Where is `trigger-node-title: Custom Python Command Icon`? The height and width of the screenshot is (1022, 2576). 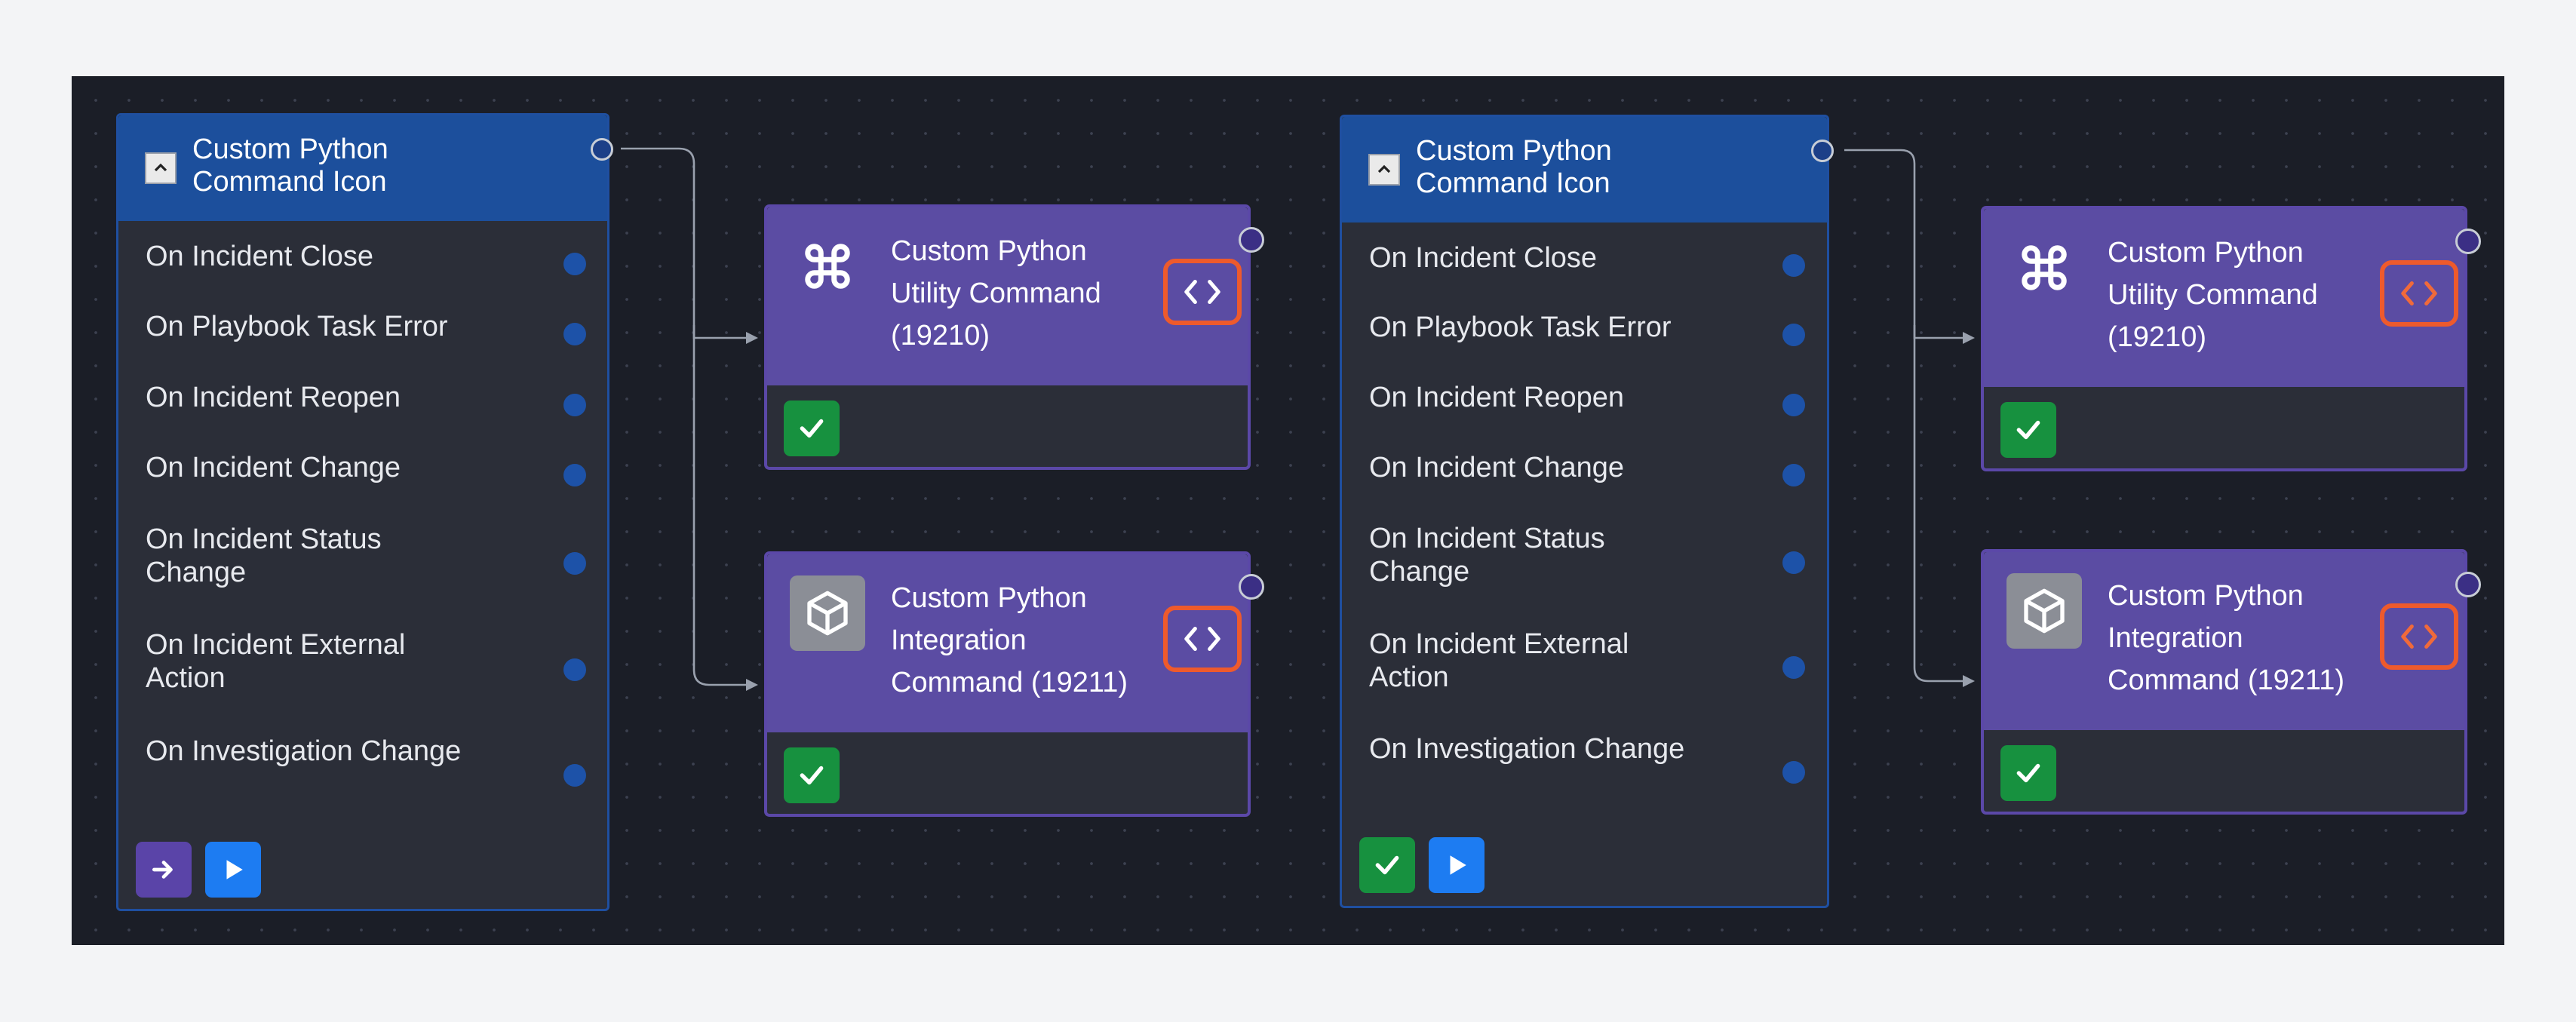 trigger-node-title: Custom Python Command Icon is located at coordinates (1514, 167).